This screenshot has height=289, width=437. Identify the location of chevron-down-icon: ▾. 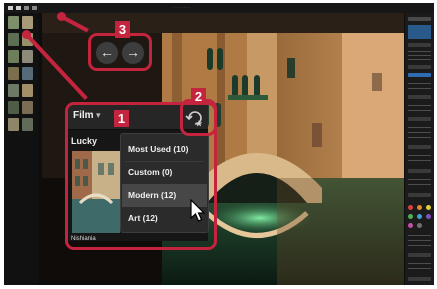
(98, 115).